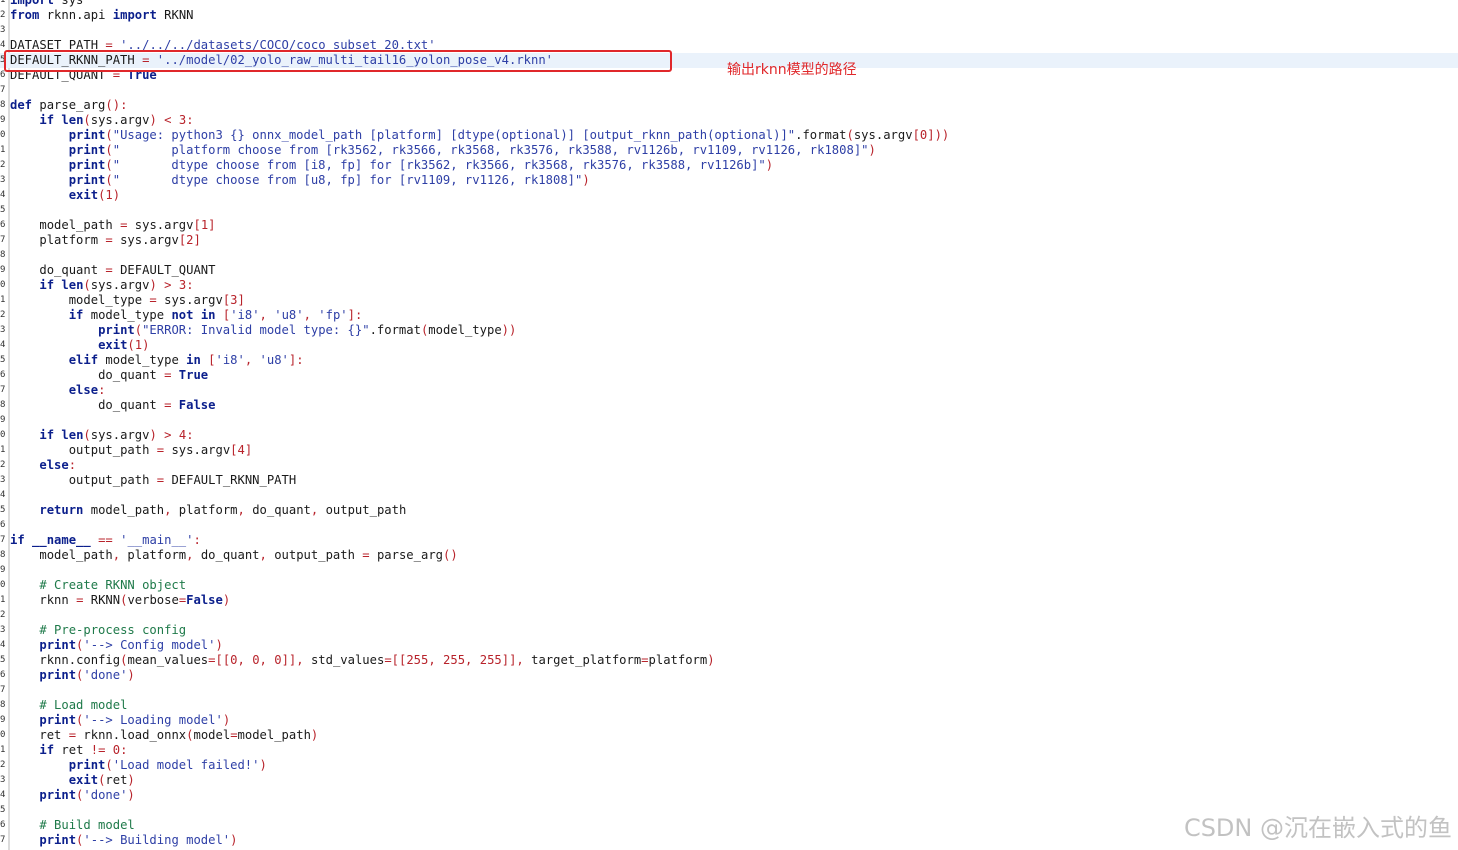 This screenshot has height=850, width=1458. Describe the element at coordinates (120, 240) in the screenshot. I see `code-text: platform = sys.argv[2]` at that location.